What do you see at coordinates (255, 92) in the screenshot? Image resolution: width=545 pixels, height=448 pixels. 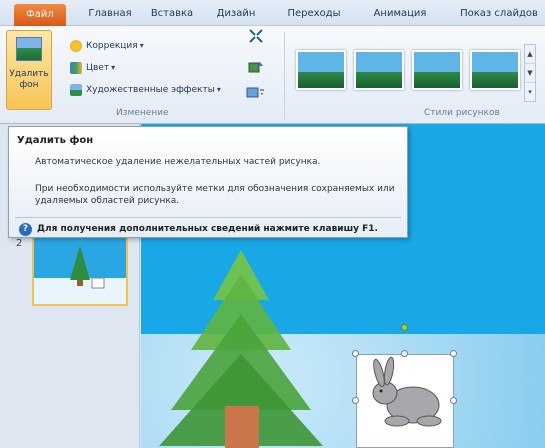 I see `reset-picture-icon` at bounding box center [255, 92].